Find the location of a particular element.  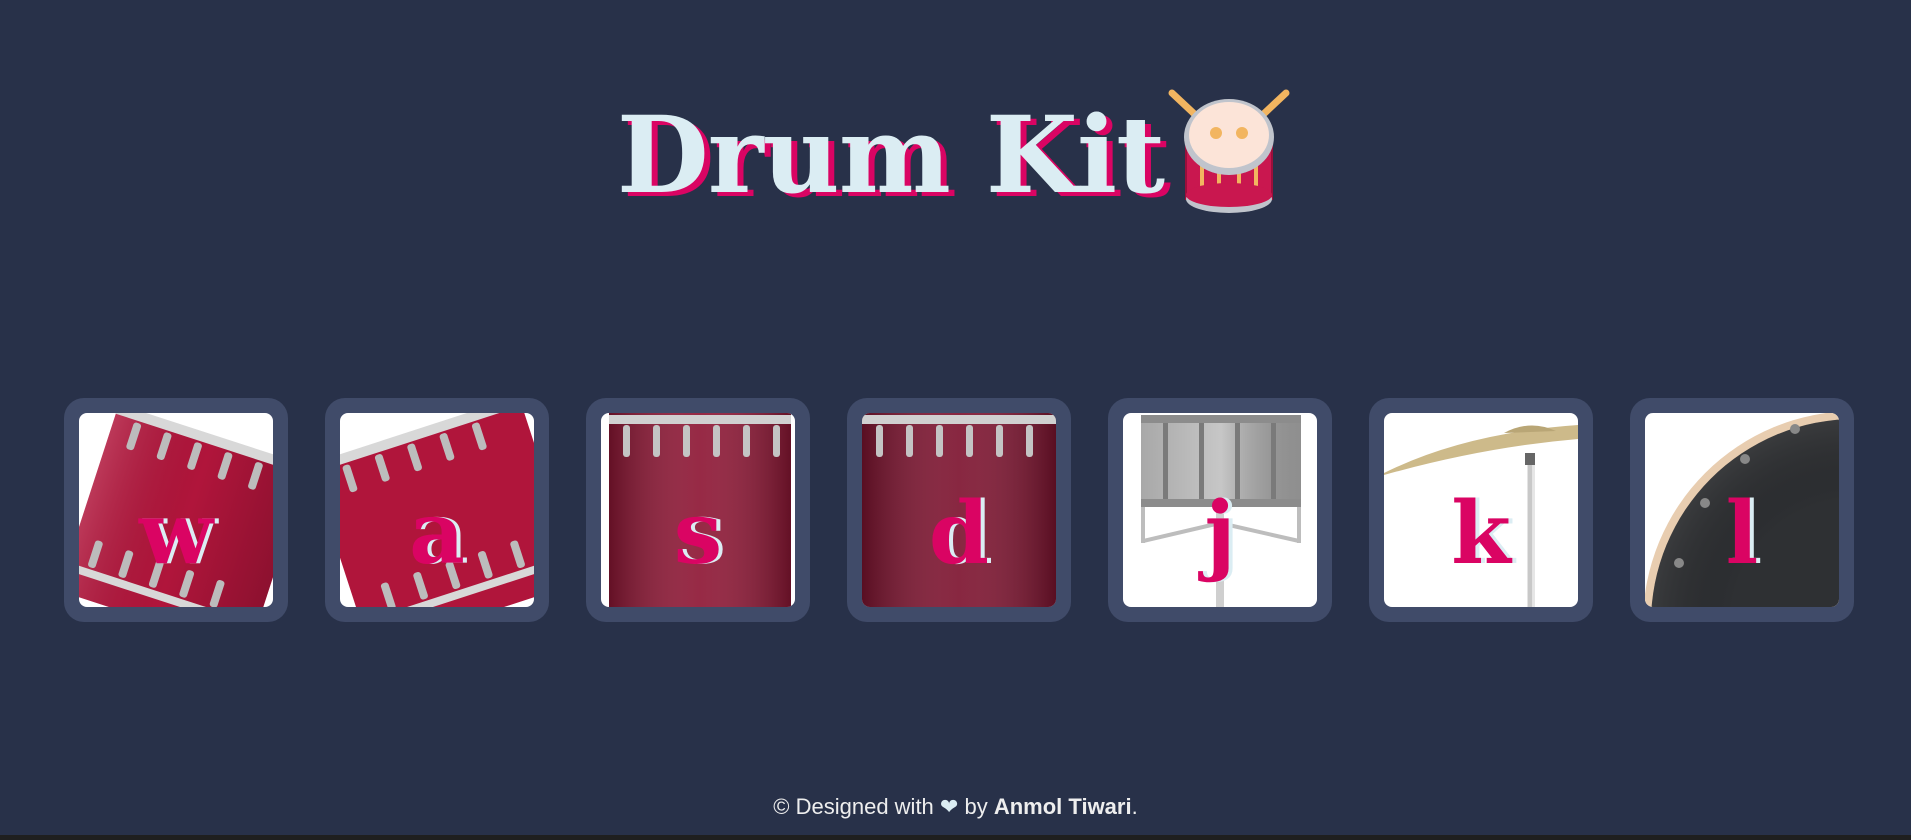

drum-pad-j: j is located at coordinates (1220, 510).